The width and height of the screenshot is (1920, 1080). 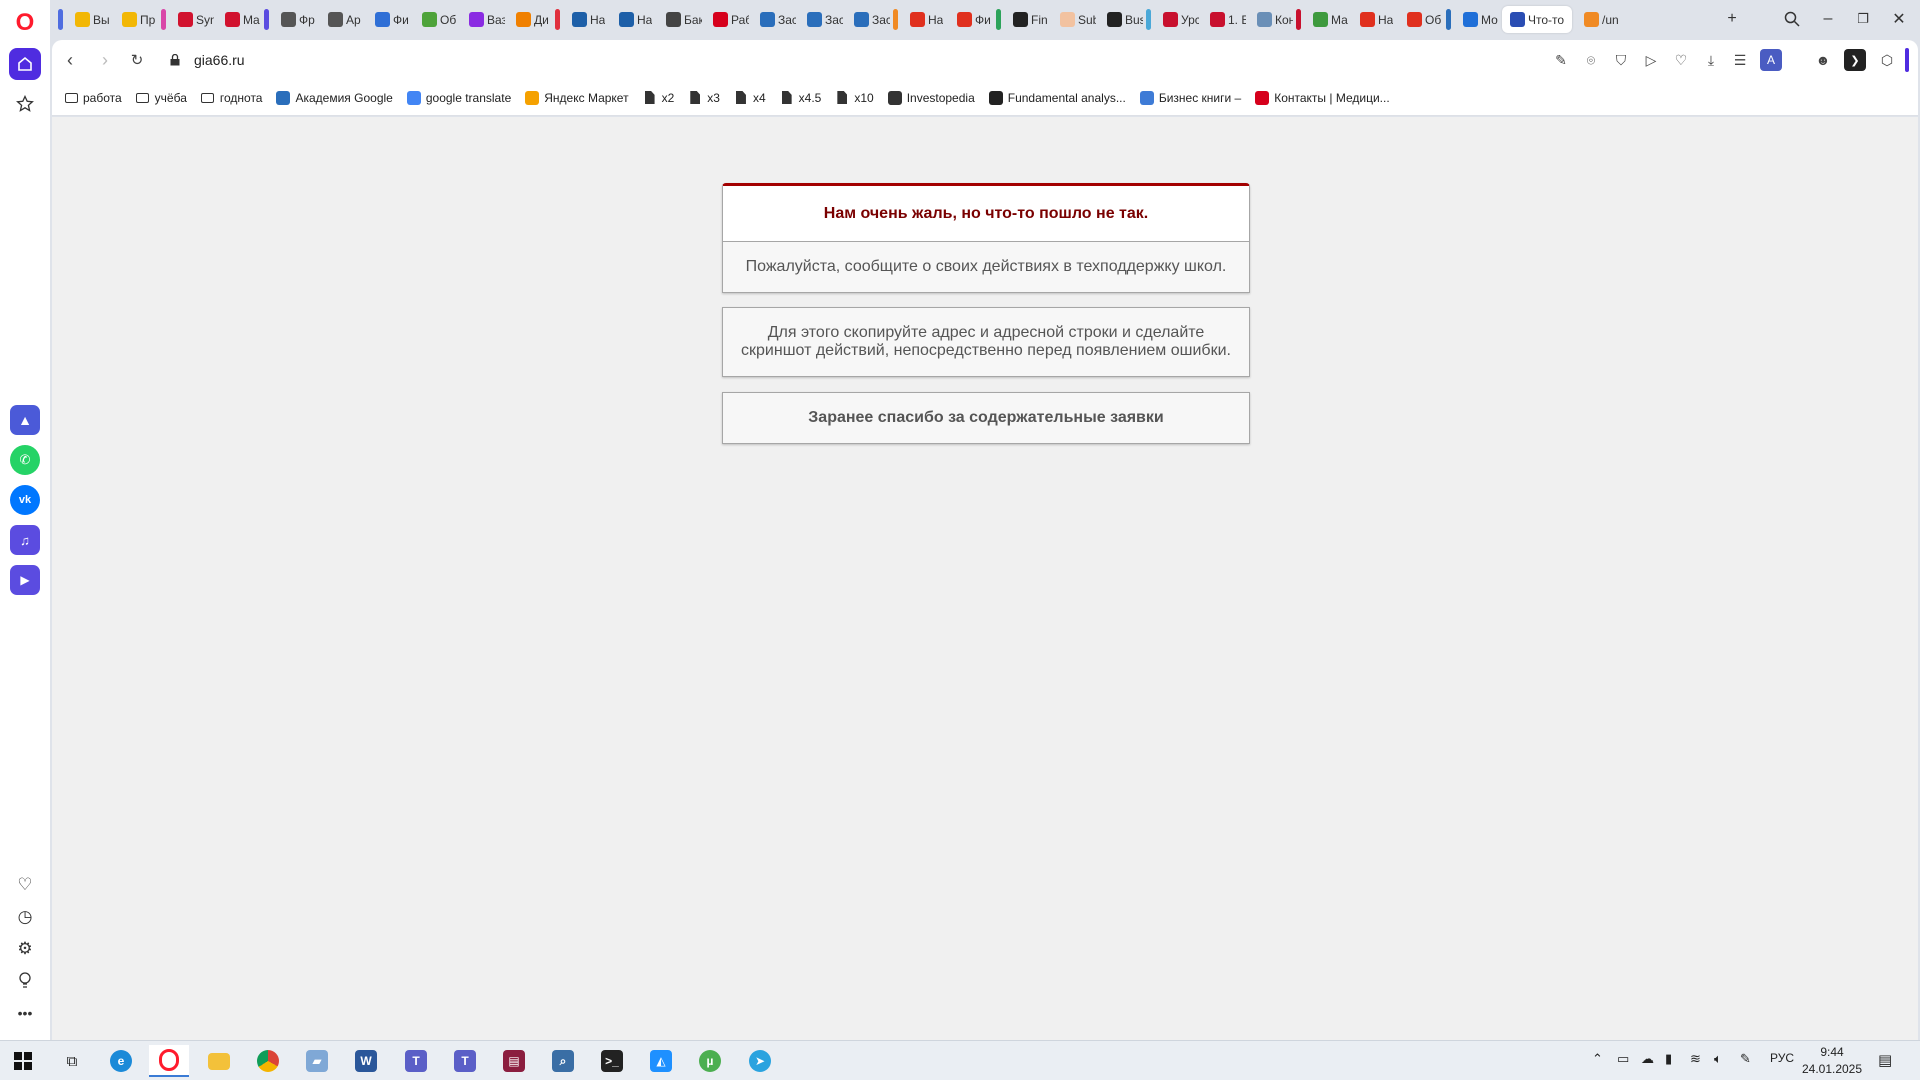 I want to click on bookmark-item: google translate, so click(x=458, y=97).